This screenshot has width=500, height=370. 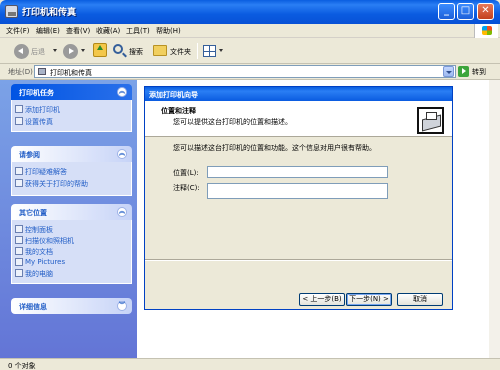 What do you see at coordinates (322, 299) in the screenshot?
I see `back-button: < 上一步(B)` at bounding box center [322, 299].